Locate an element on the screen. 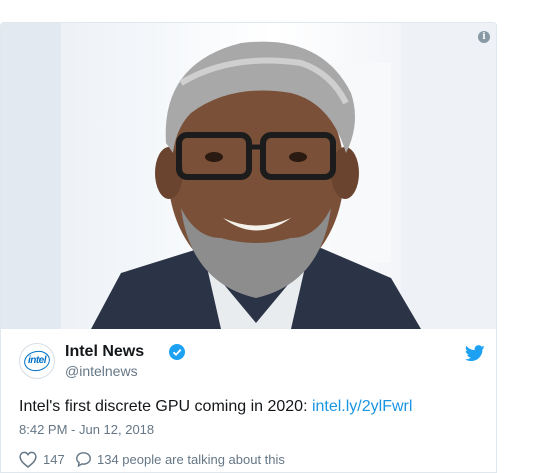 The image size is (541, 473). heart-icon is located at coordinates (28, 459).